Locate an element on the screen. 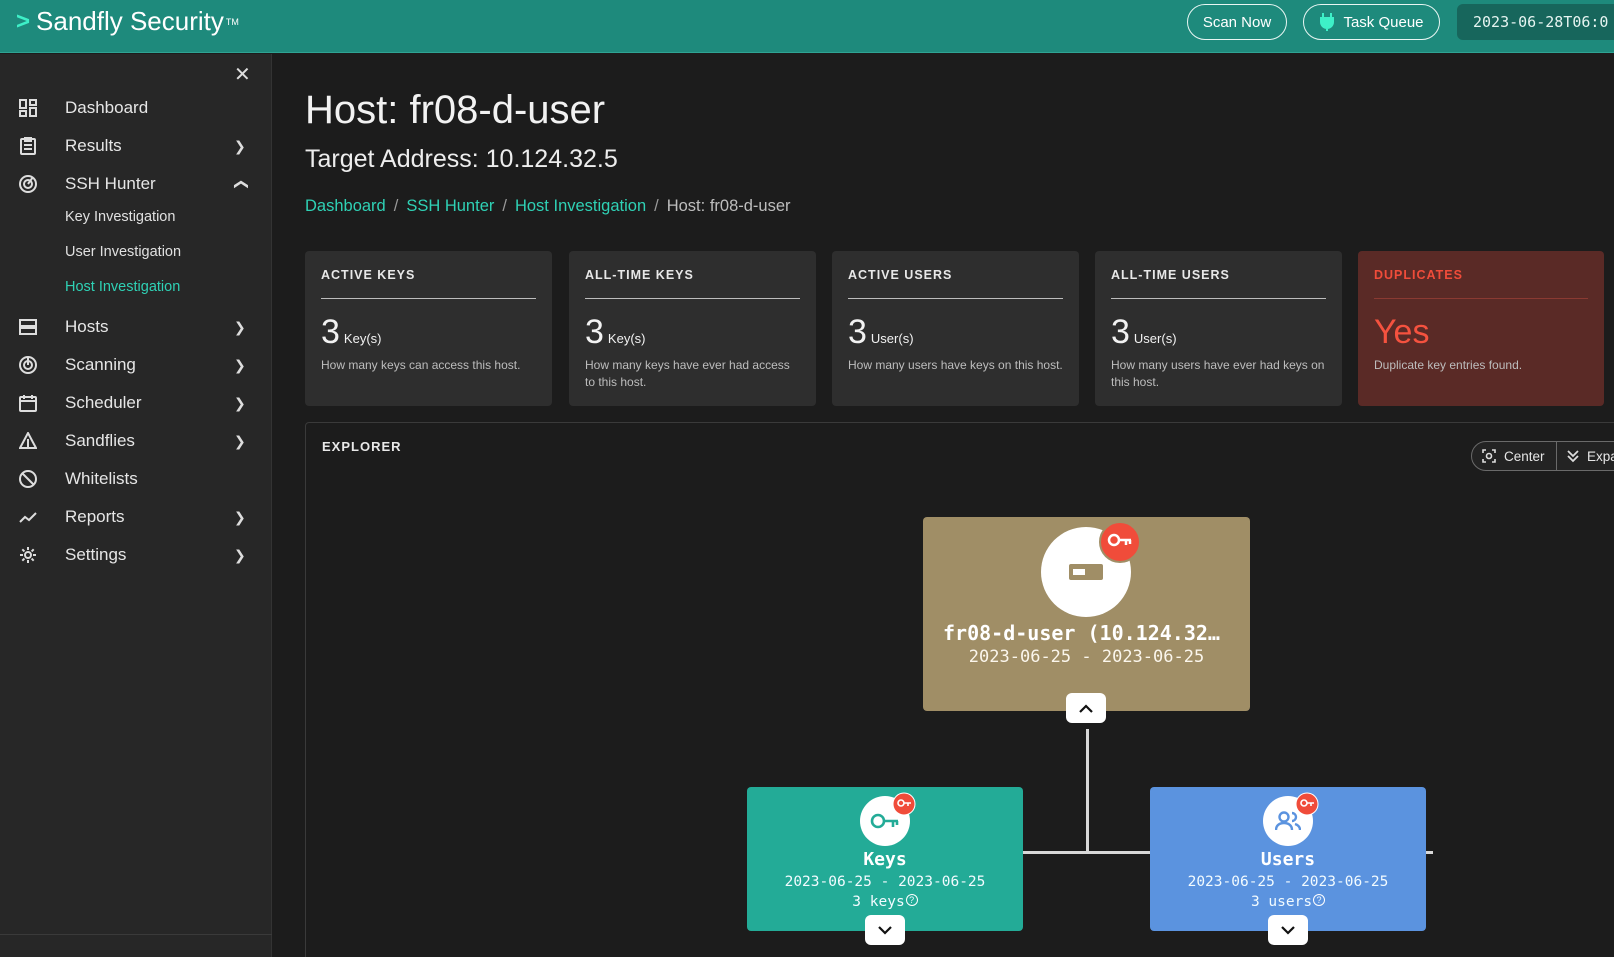  sidebar-item-settings: Settings ❯ is located at coordinates (136, 555).